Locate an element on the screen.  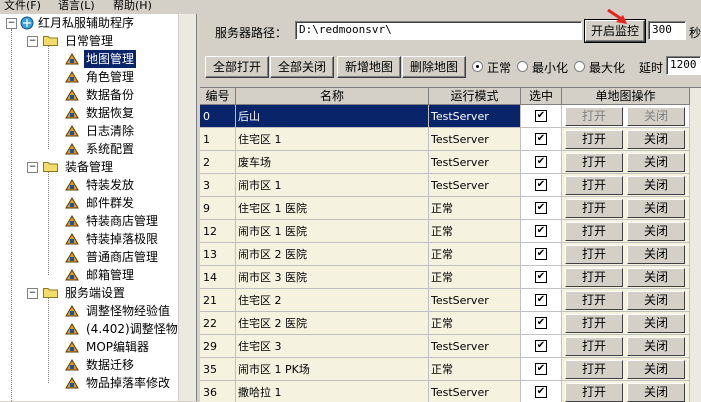
row-mode: 正常 is located at coordinates (475, 369).